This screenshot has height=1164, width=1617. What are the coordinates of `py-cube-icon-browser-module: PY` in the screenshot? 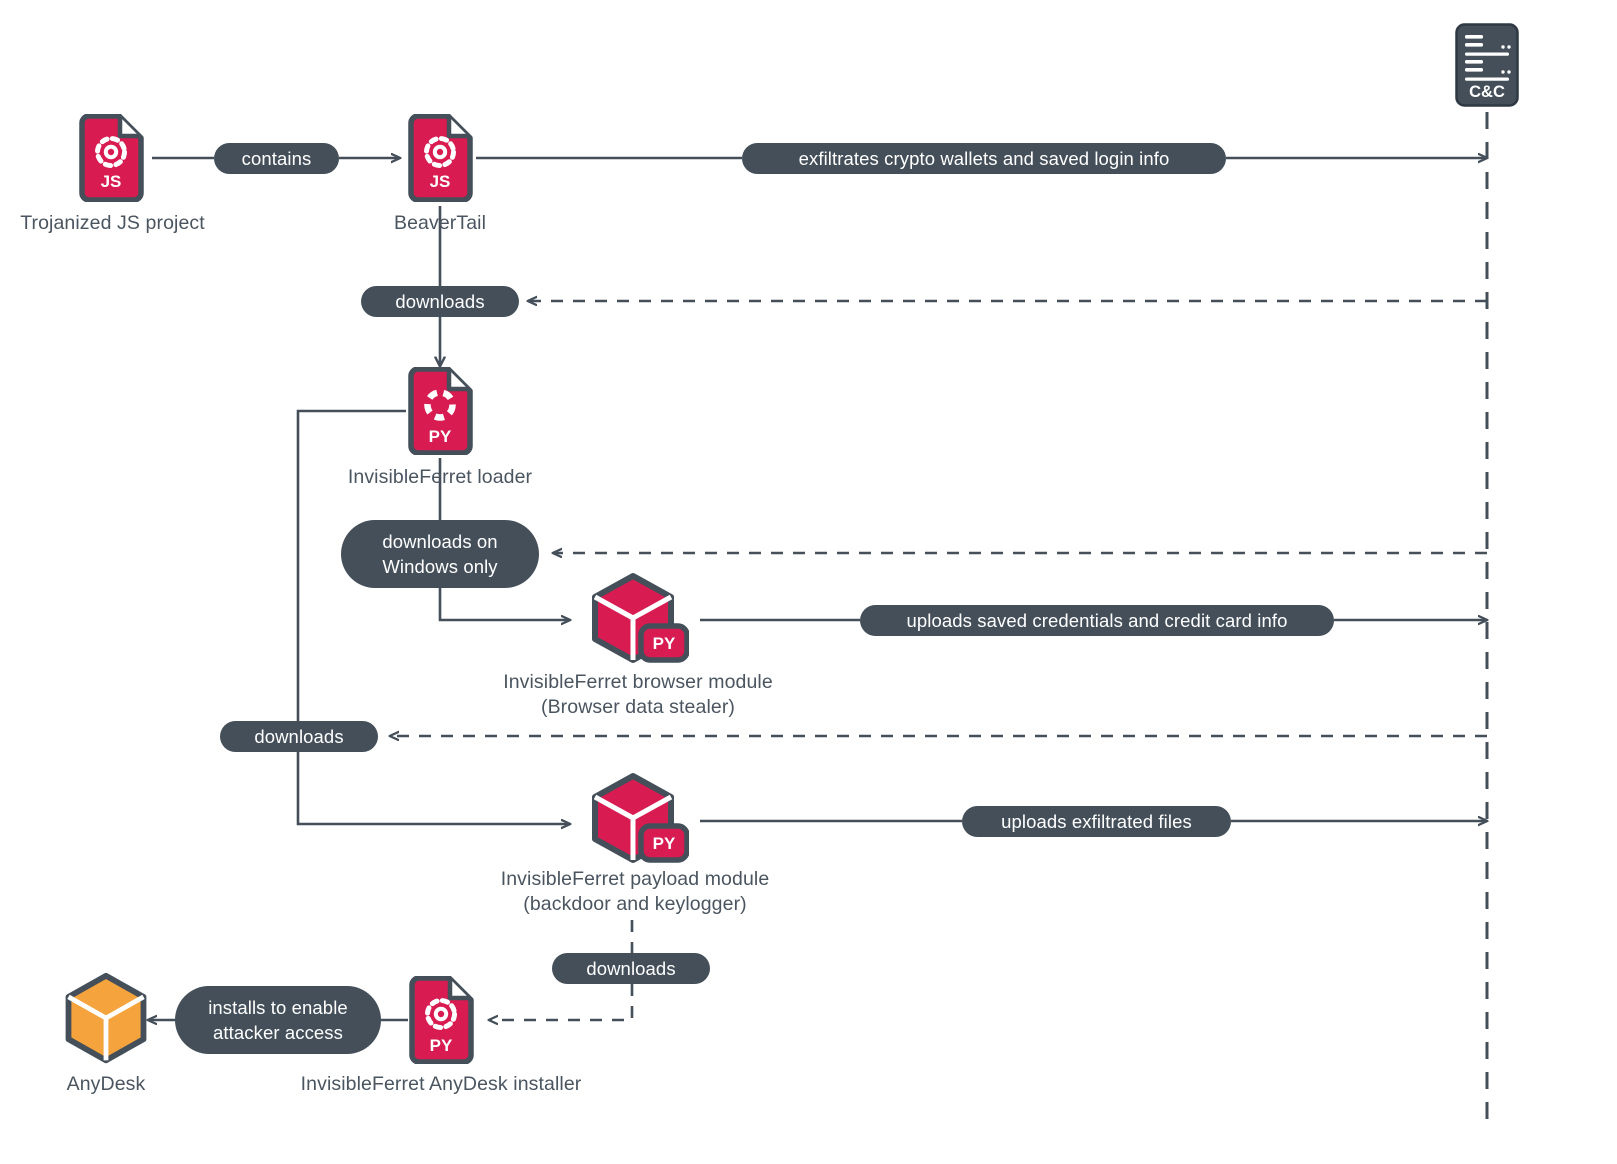 It's located at (637, 622).